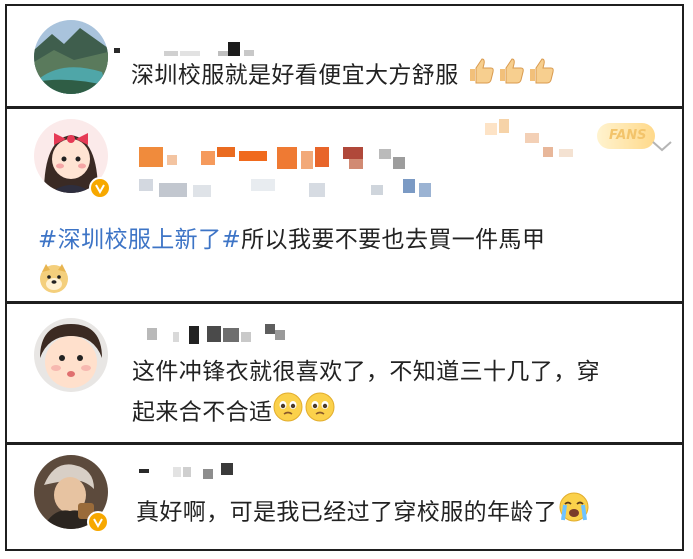  I want to click on badge-pixelated, so click(540, 139).